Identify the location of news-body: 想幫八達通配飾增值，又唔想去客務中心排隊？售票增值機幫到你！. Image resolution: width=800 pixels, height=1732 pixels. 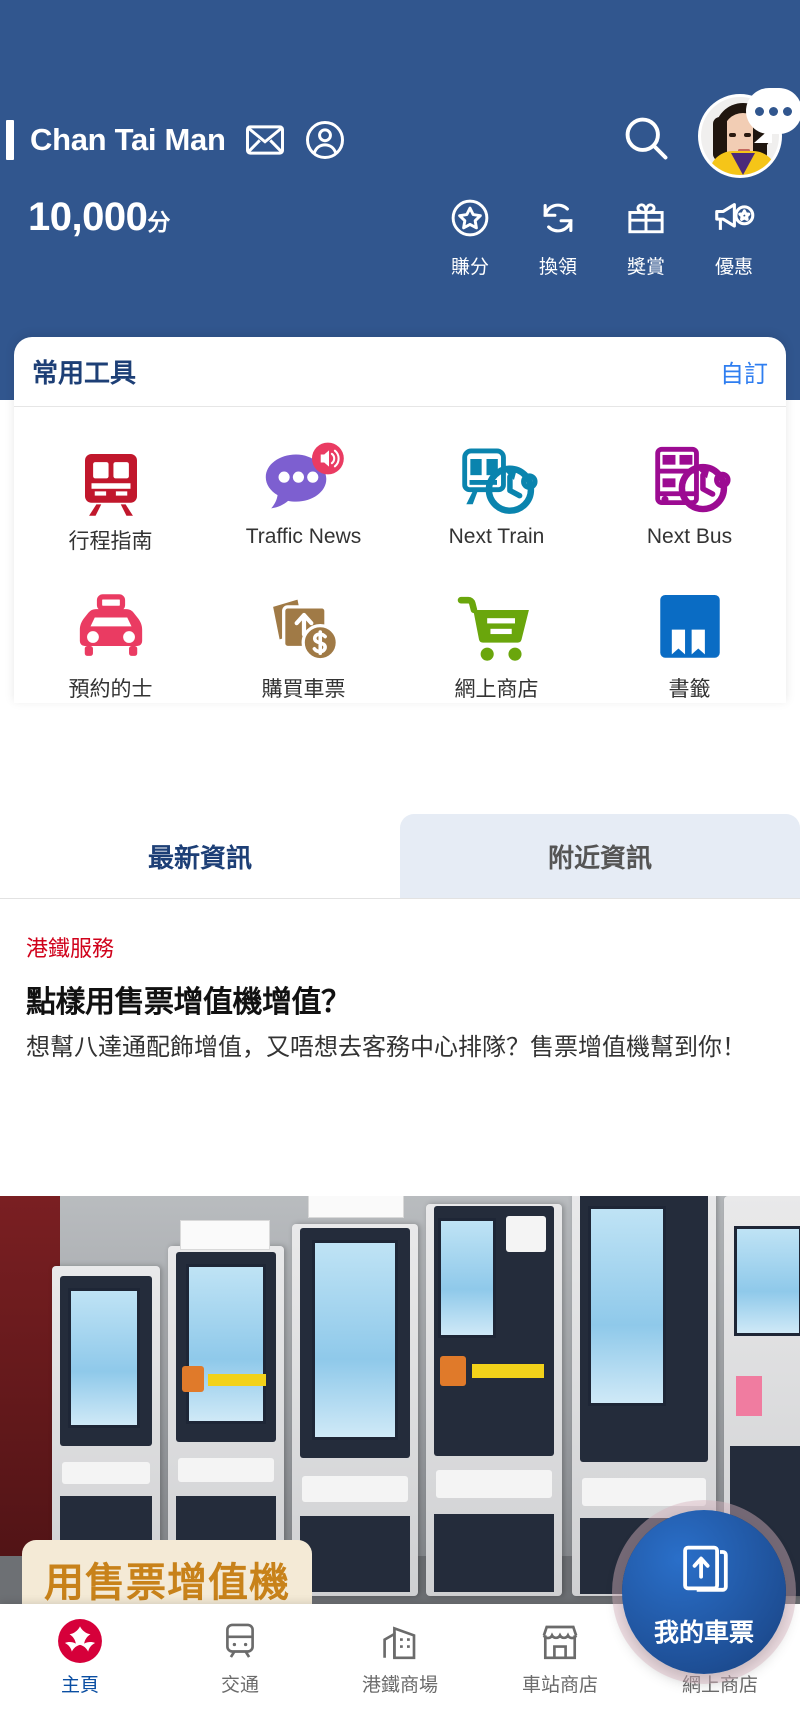
(386, 1047).